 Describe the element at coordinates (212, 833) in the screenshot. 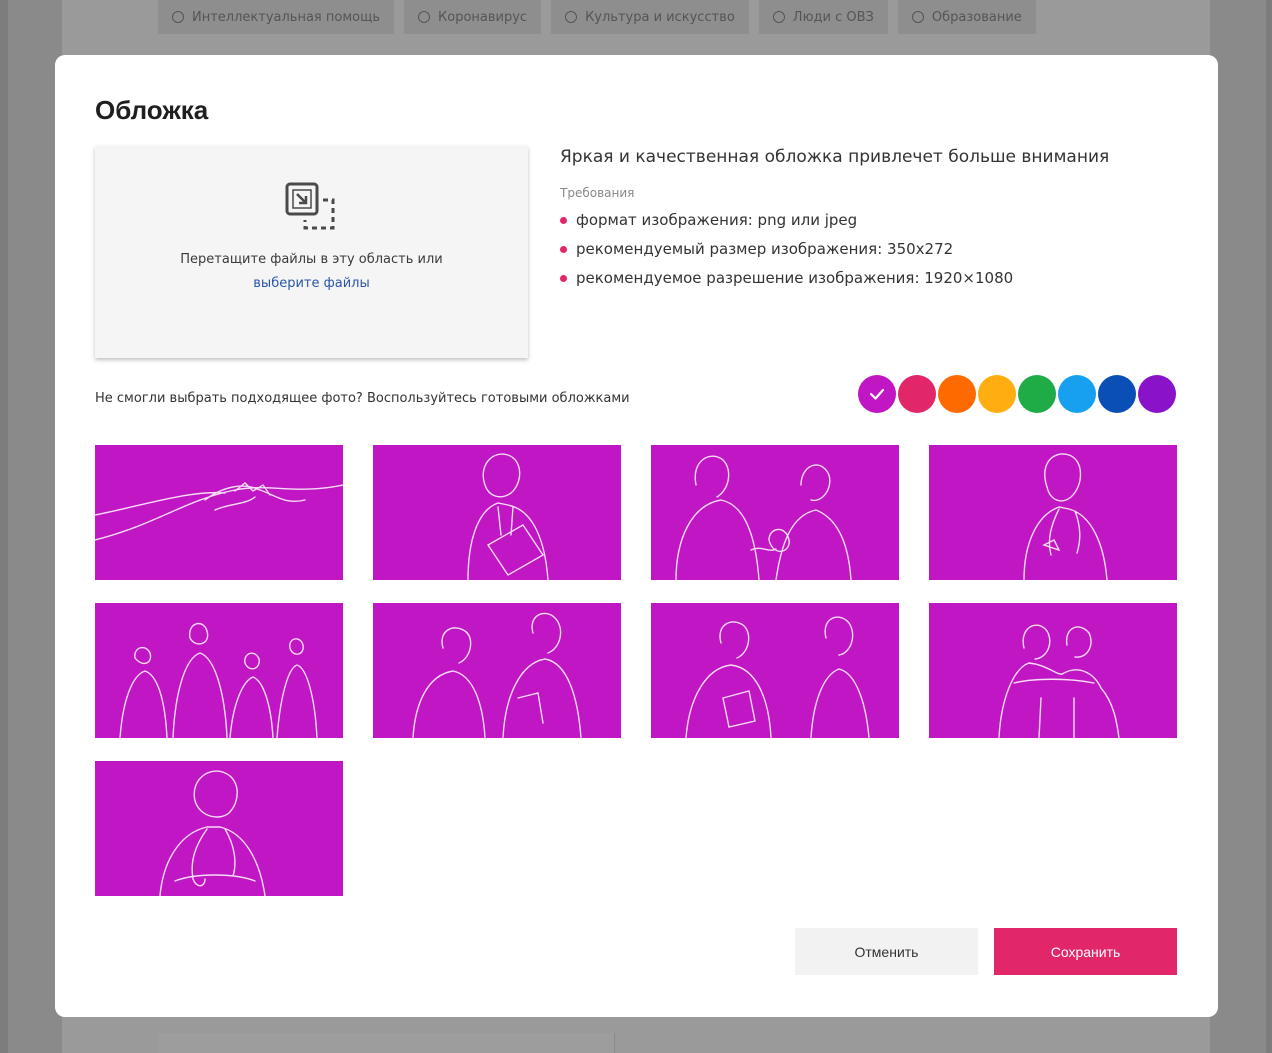

I see `doctor-portrait-illustration` at that location.